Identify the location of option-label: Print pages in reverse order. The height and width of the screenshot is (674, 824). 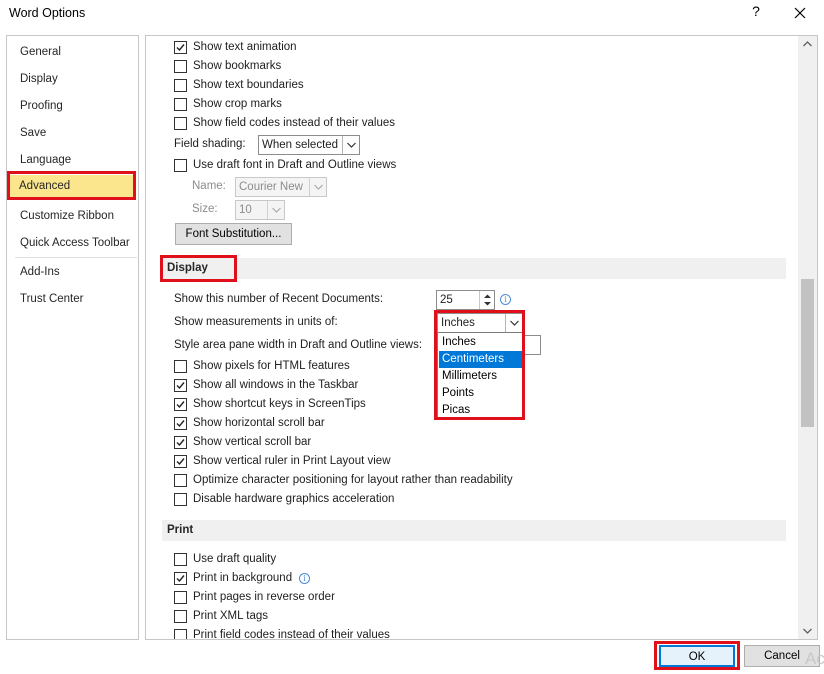
(264, 597).